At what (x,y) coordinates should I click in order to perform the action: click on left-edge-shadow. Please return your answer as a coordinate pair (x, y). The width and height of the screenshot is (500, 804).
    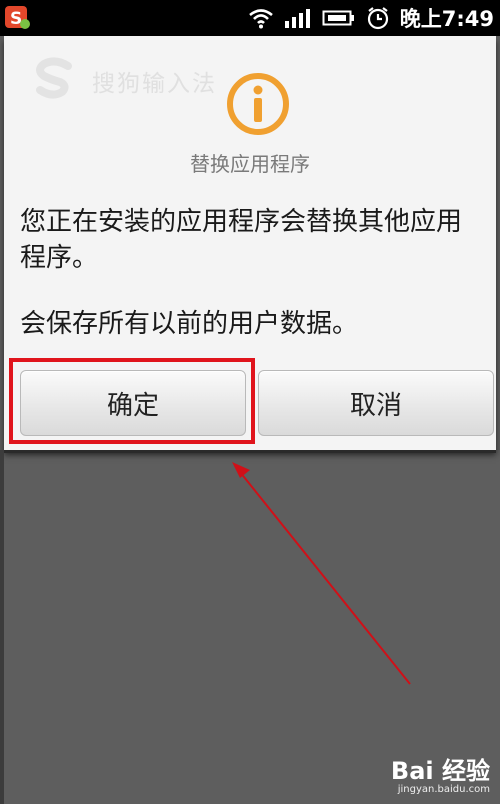
    Looking at the image, I should click on (2, 627).